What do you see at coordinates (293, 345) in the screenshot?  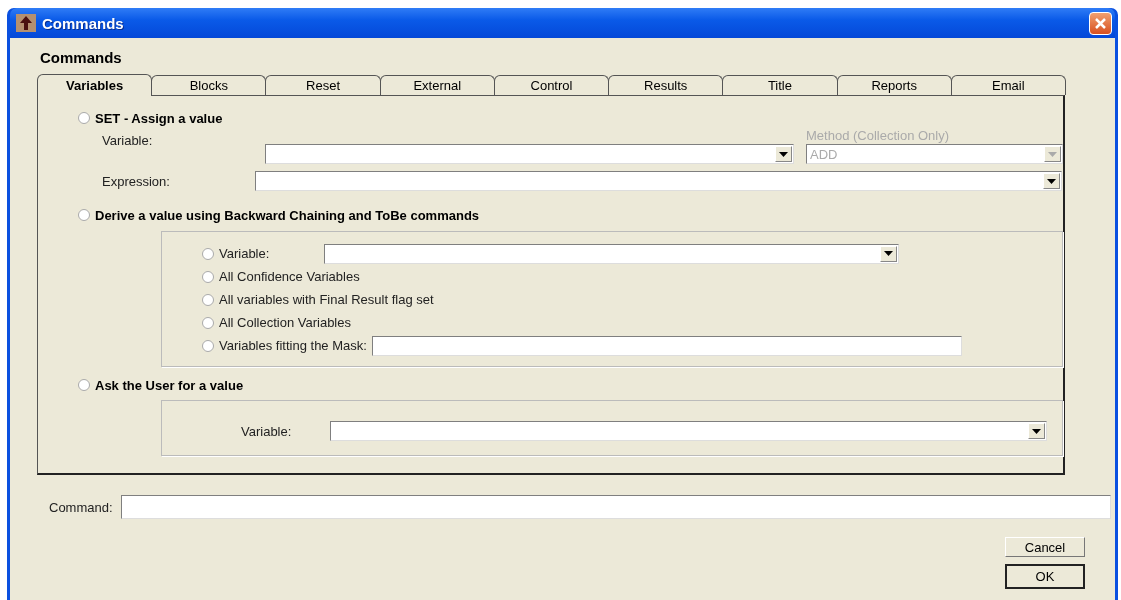 I see `option-label: Variables fitting the Mask:` at bounding box center [293, 345].